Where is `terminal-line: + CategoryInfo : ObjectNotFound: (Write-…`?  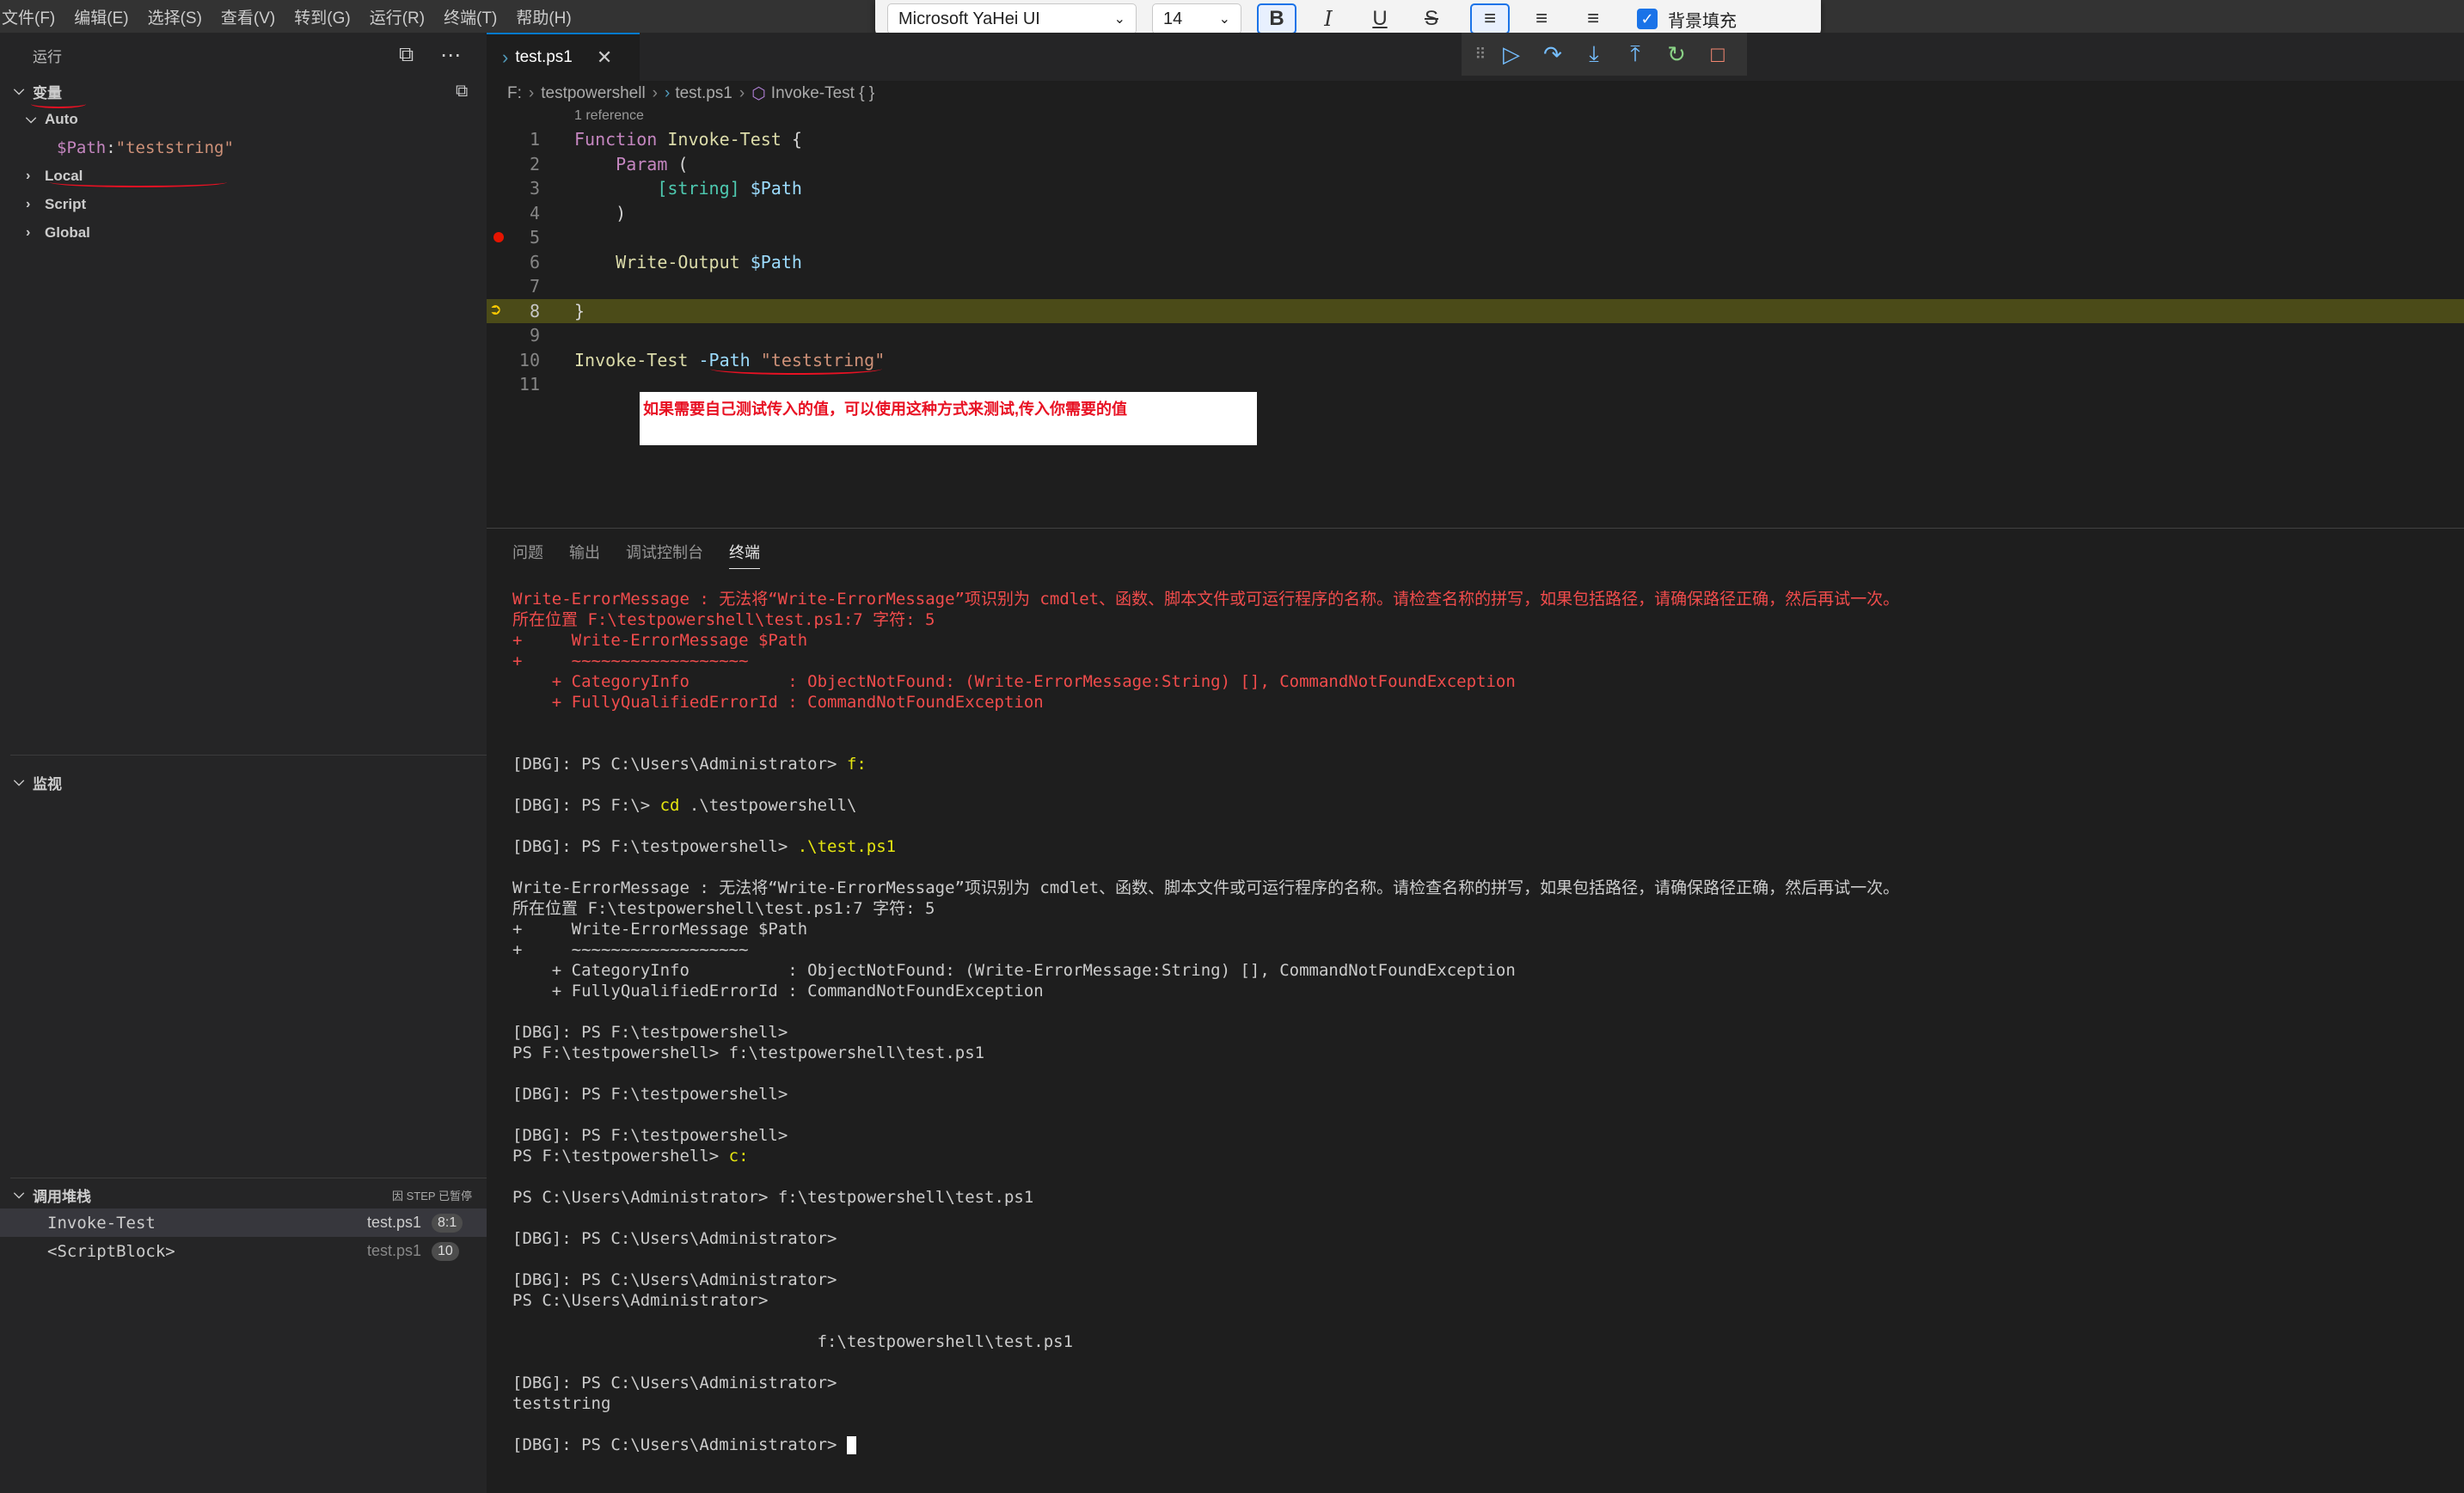
terminal-line: + CategoryInfo : ObjectNotFound: (Write-… is located at coordinates (1014, 971).